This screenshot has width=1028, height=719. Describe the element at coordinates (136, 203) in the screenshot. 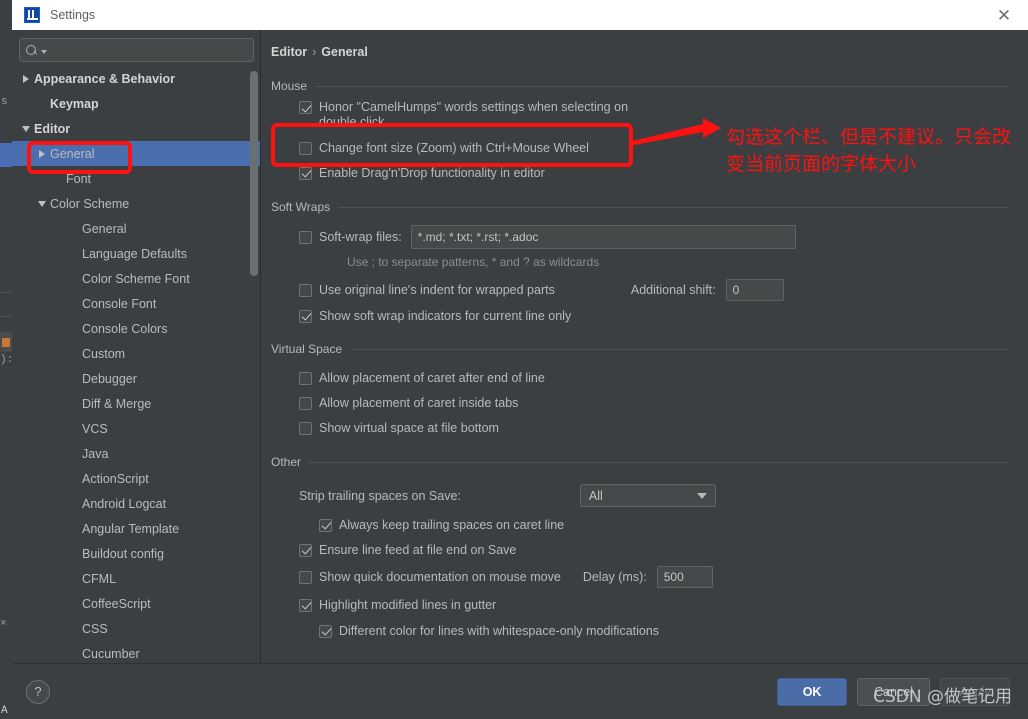

I see `sidebar-item-color-scheme: Color Scheme` at that location.